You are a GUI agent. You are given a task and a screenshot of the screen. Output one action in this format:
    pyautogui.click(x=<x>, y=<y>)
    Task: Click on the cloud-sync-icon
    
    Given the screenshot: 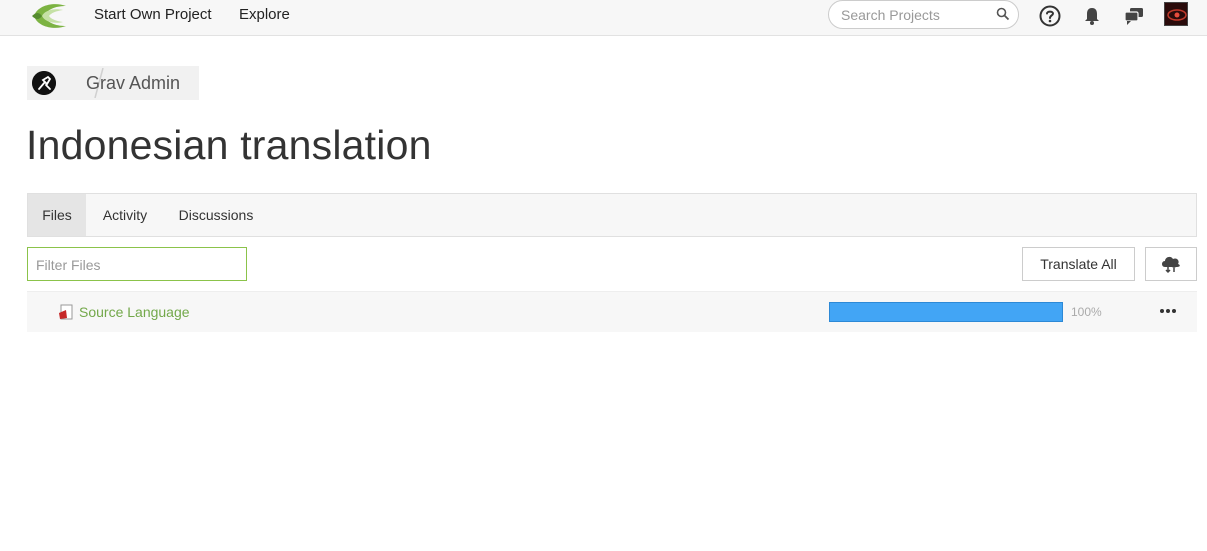 What is the action you would take?
    pyautogui.click(x=1171, y=265)
    